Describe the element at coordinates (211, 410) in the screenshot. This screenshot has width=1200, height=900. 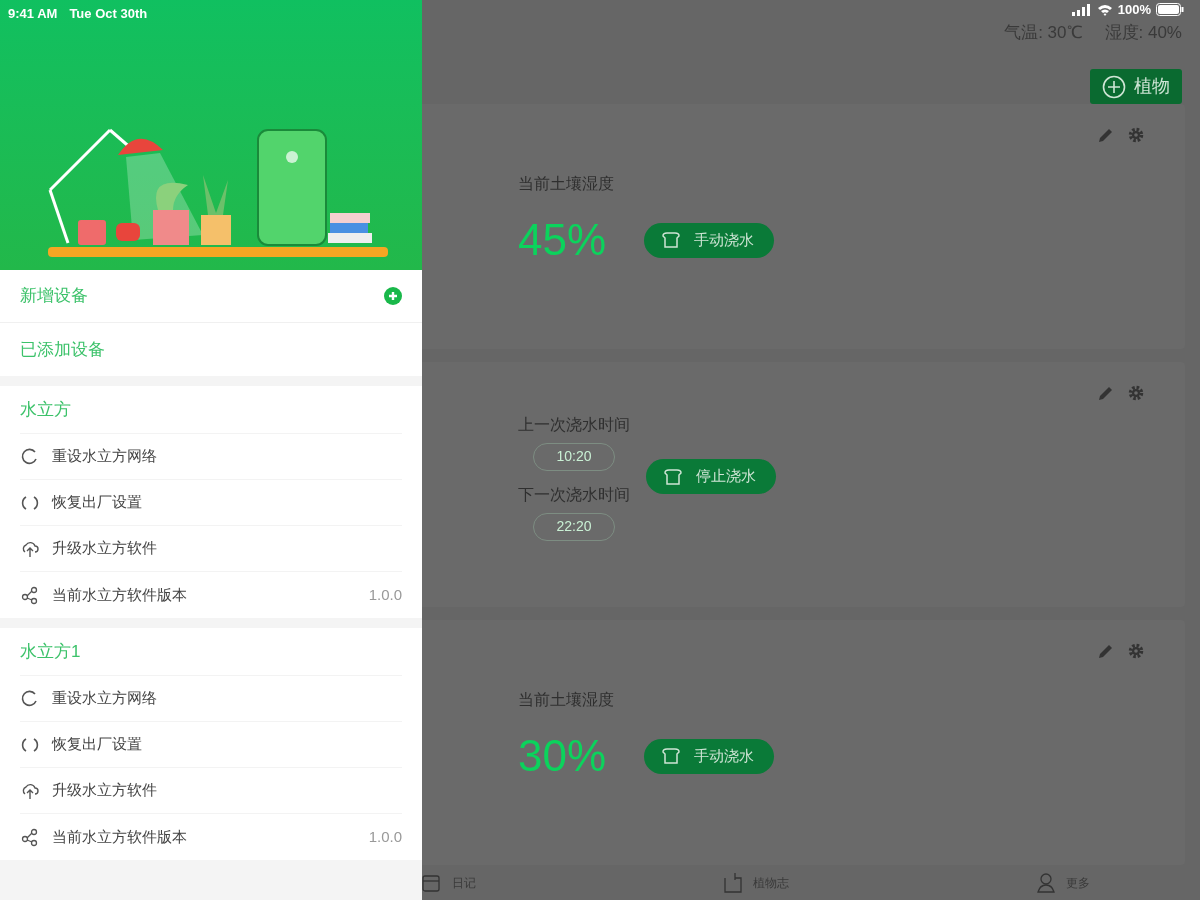
I see `device-name: 水立方` at that location.